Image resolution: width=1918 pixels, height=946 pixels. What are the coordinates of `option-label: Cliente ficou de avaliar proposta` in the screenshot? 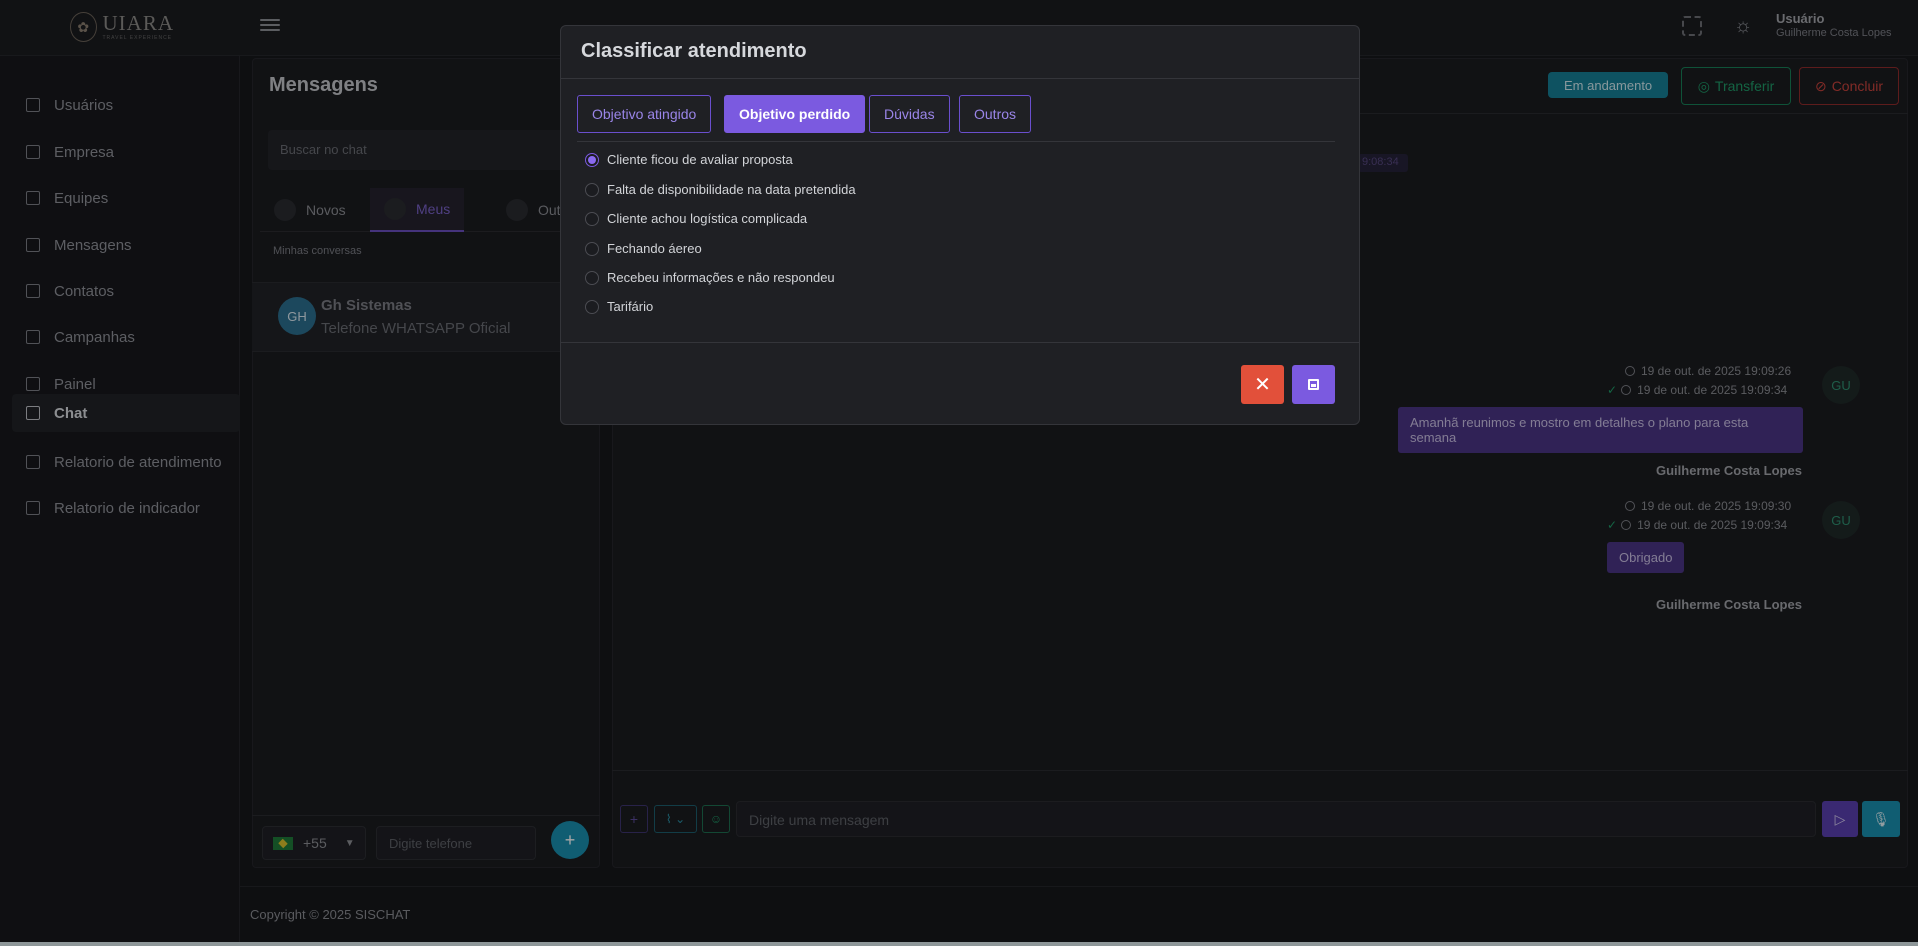 It's located at (700, 159).